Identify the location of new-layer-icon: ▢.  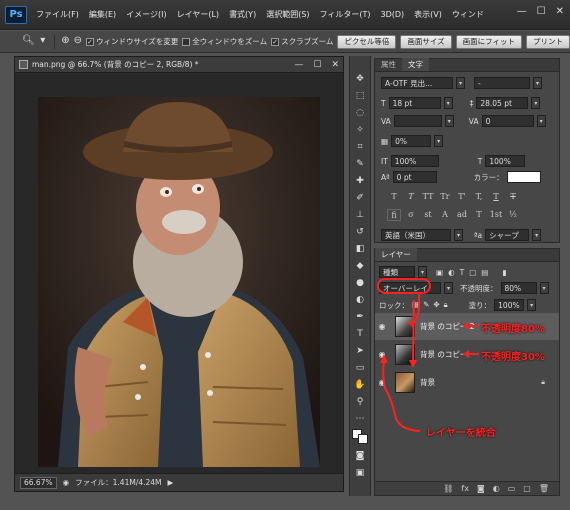
(527, 488).